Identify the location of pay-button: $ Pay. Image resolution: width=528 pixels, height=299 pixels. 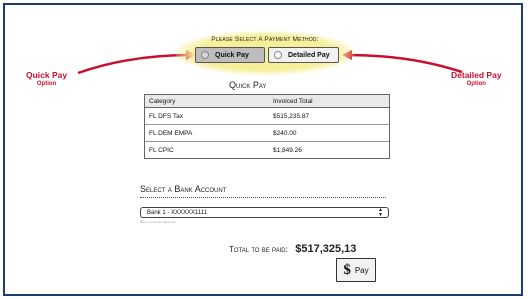
(356, 270).